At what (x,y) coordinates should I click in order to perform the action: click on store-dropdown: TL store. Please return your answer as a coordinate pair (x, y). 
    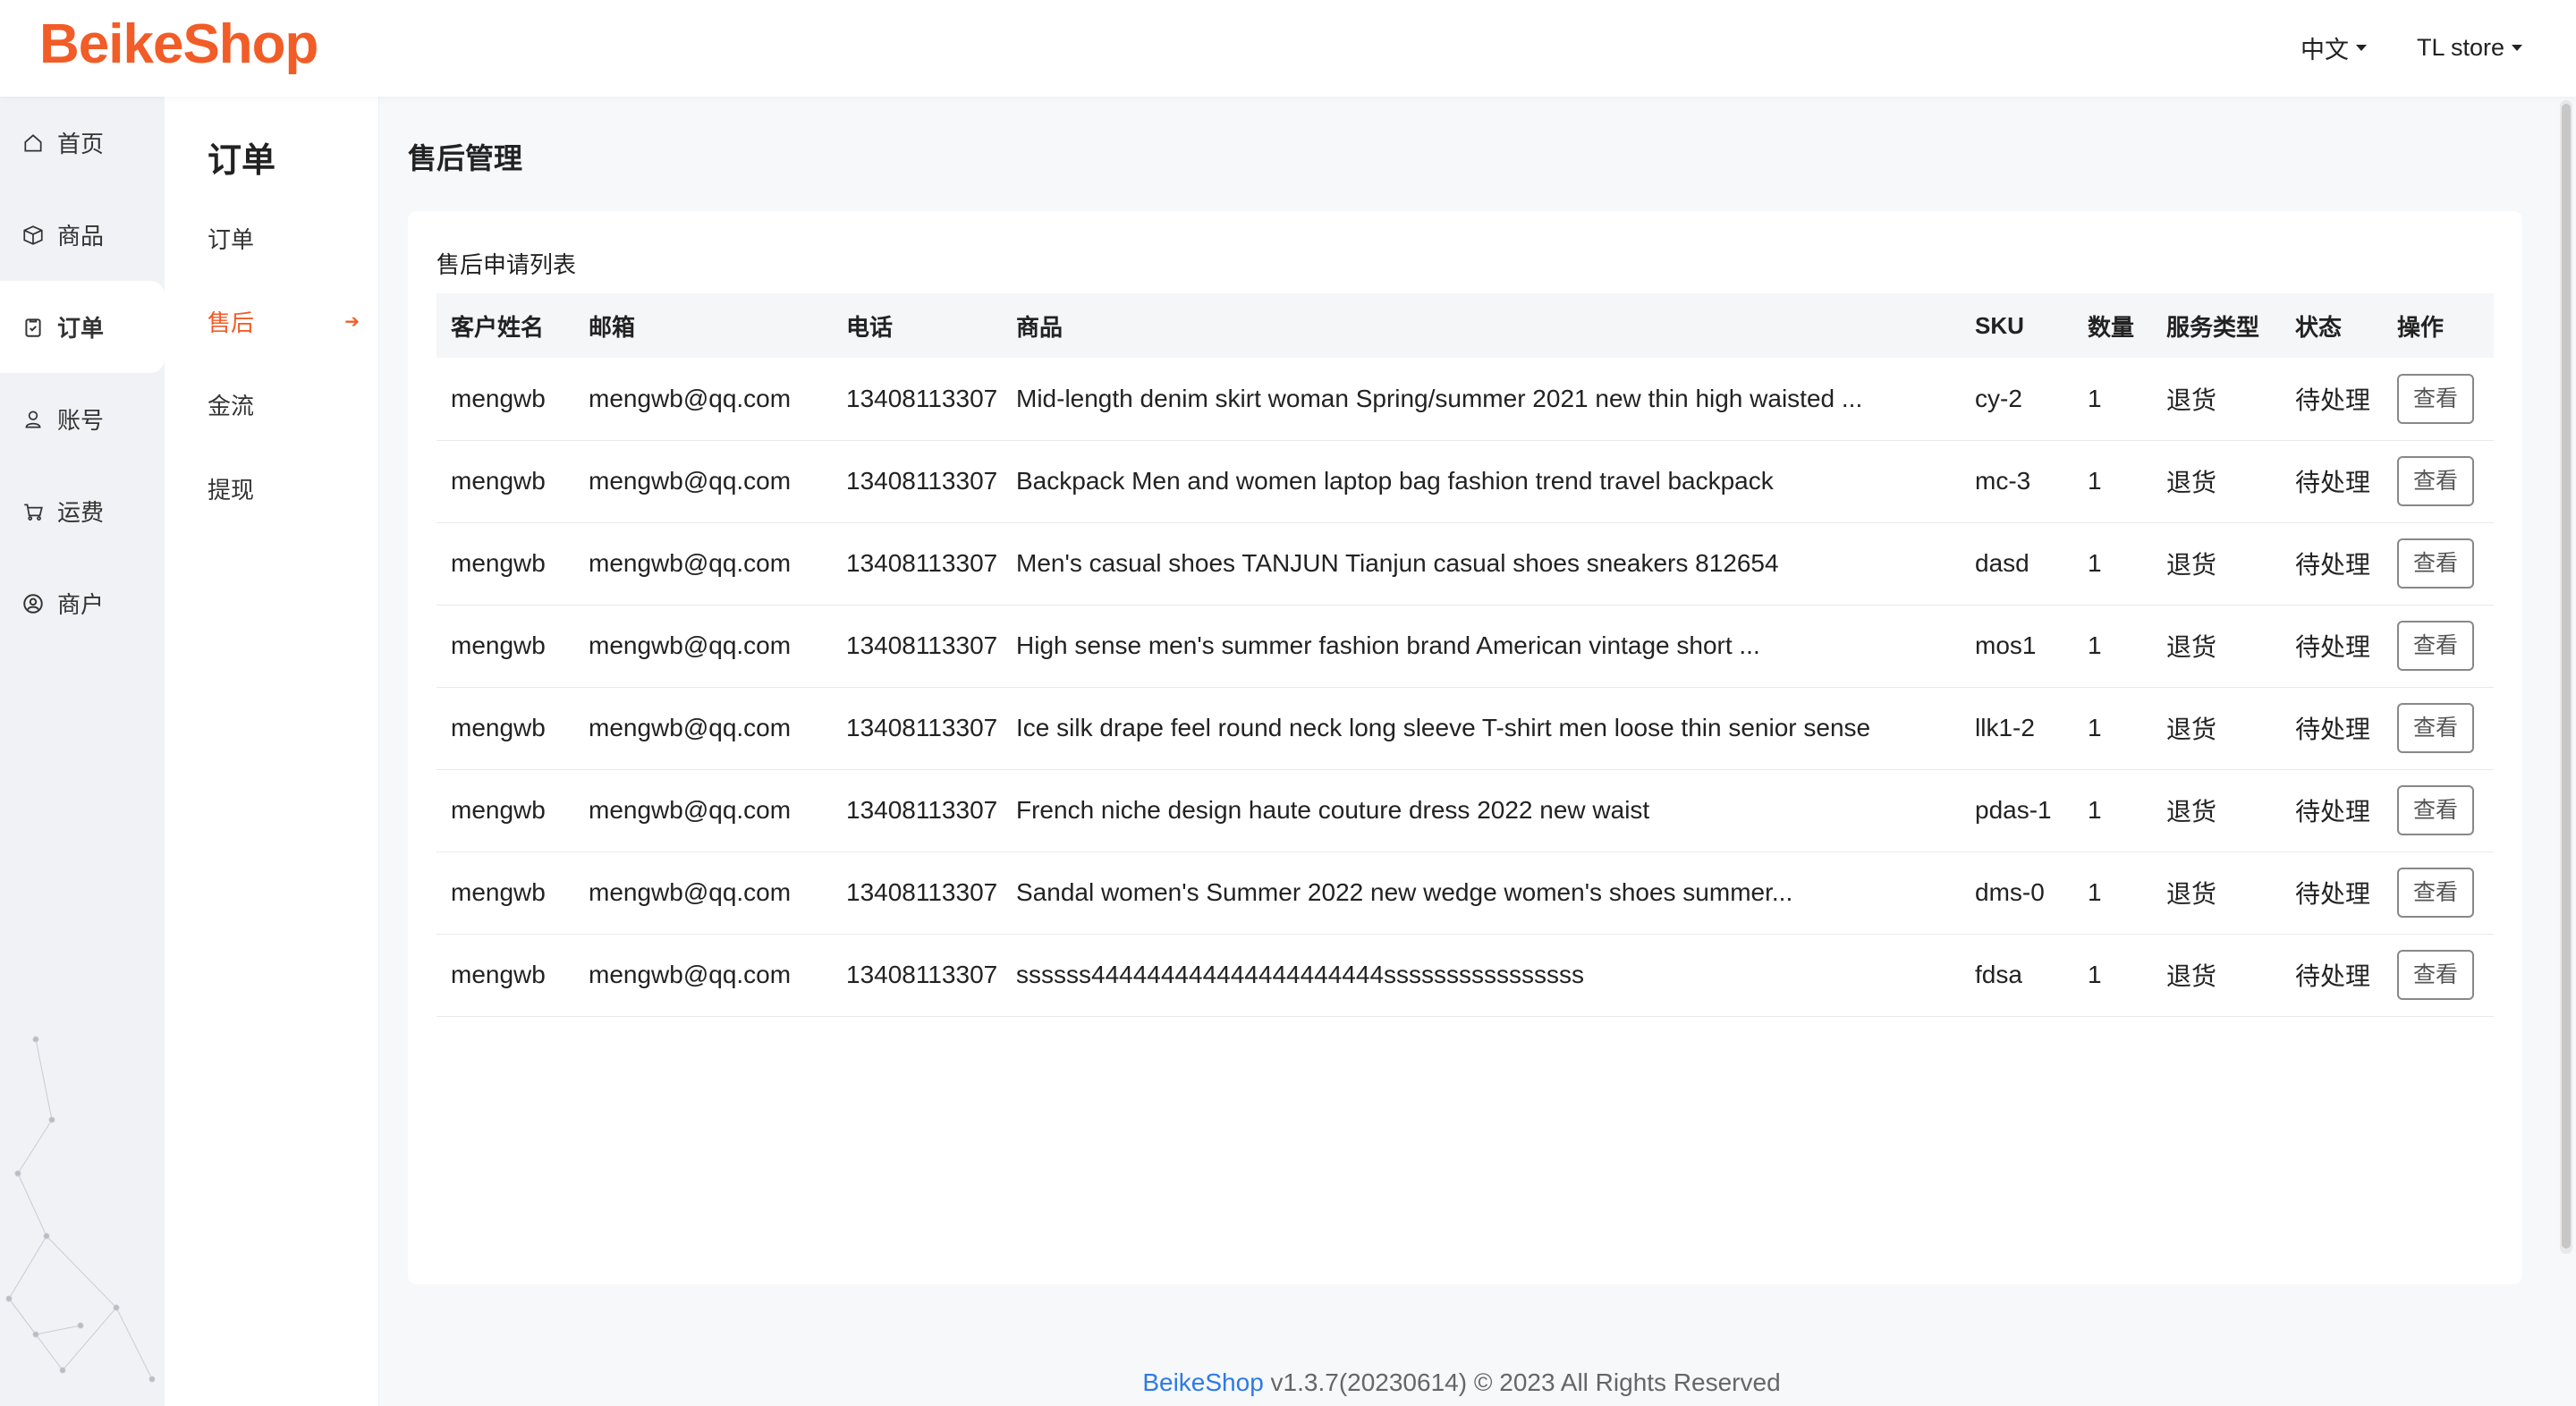
    Looking at the image, I should click on (2469, 48).